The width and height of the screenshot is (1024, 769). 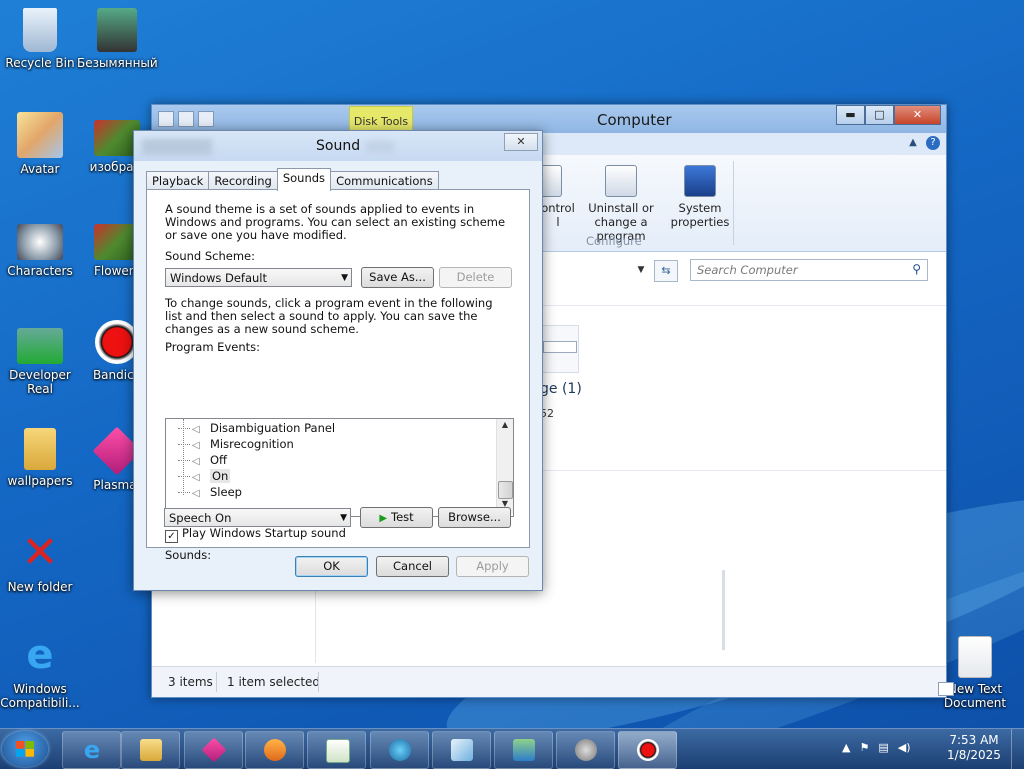 I want to click on window-title: Computer, so click(x=634, y=120).